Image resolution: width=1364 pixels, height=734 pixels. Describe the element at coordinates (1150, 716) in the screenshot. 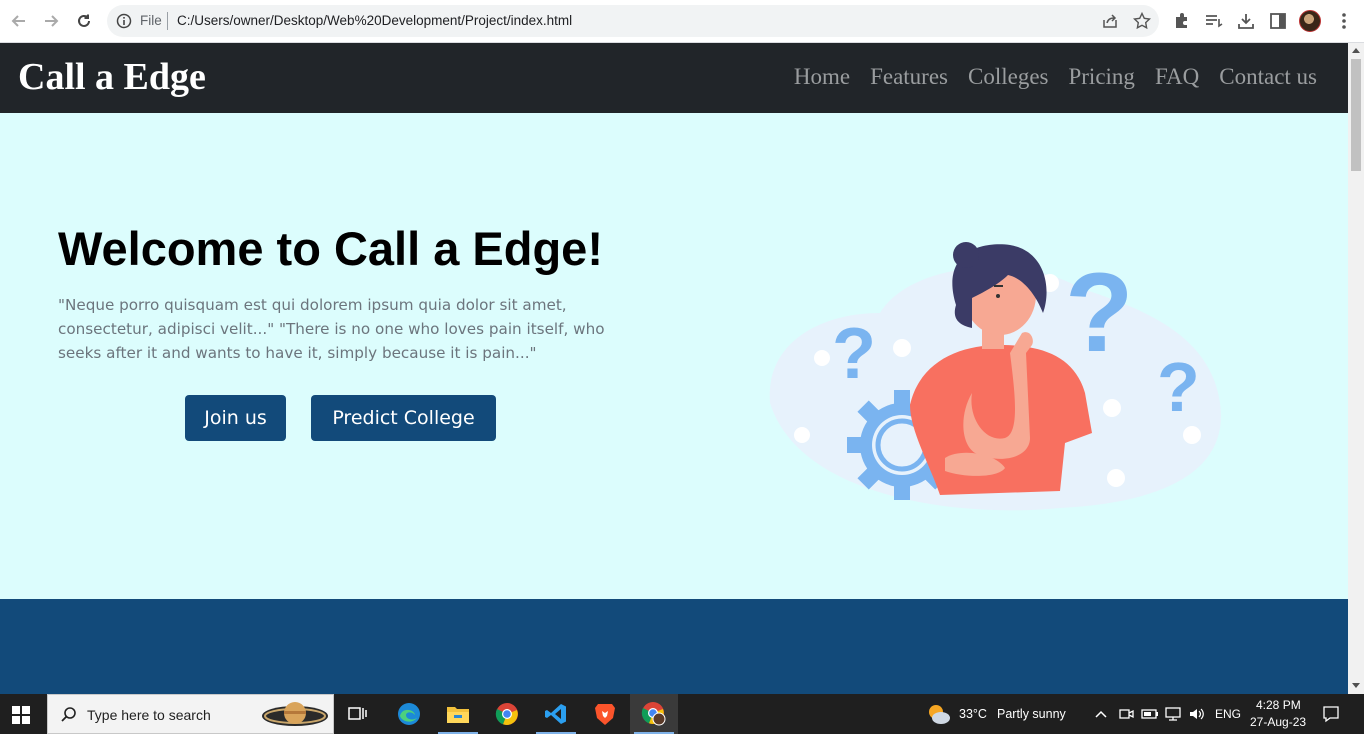

I see `battery-icon` at that location.